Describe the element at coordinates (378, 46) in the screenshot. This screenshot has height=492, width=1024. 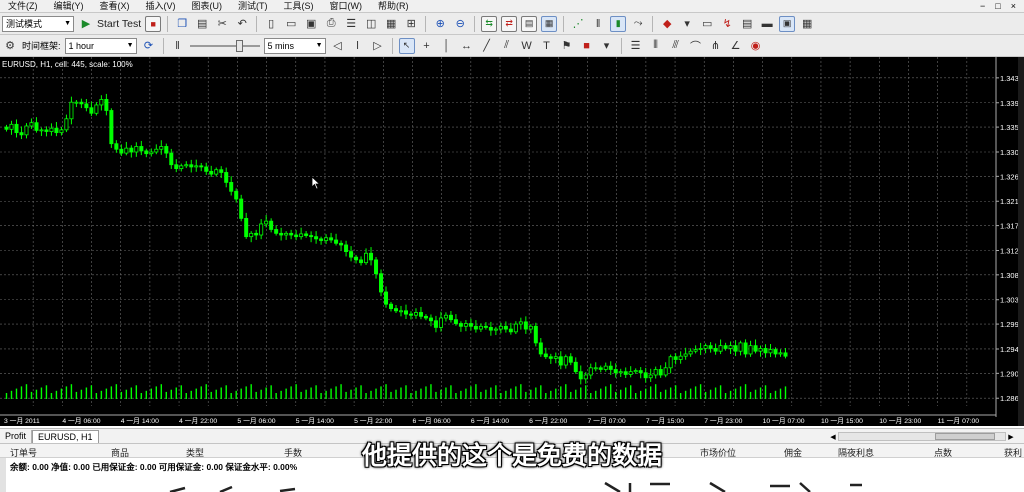
I see `step-forward-icon: ▷` at that location.